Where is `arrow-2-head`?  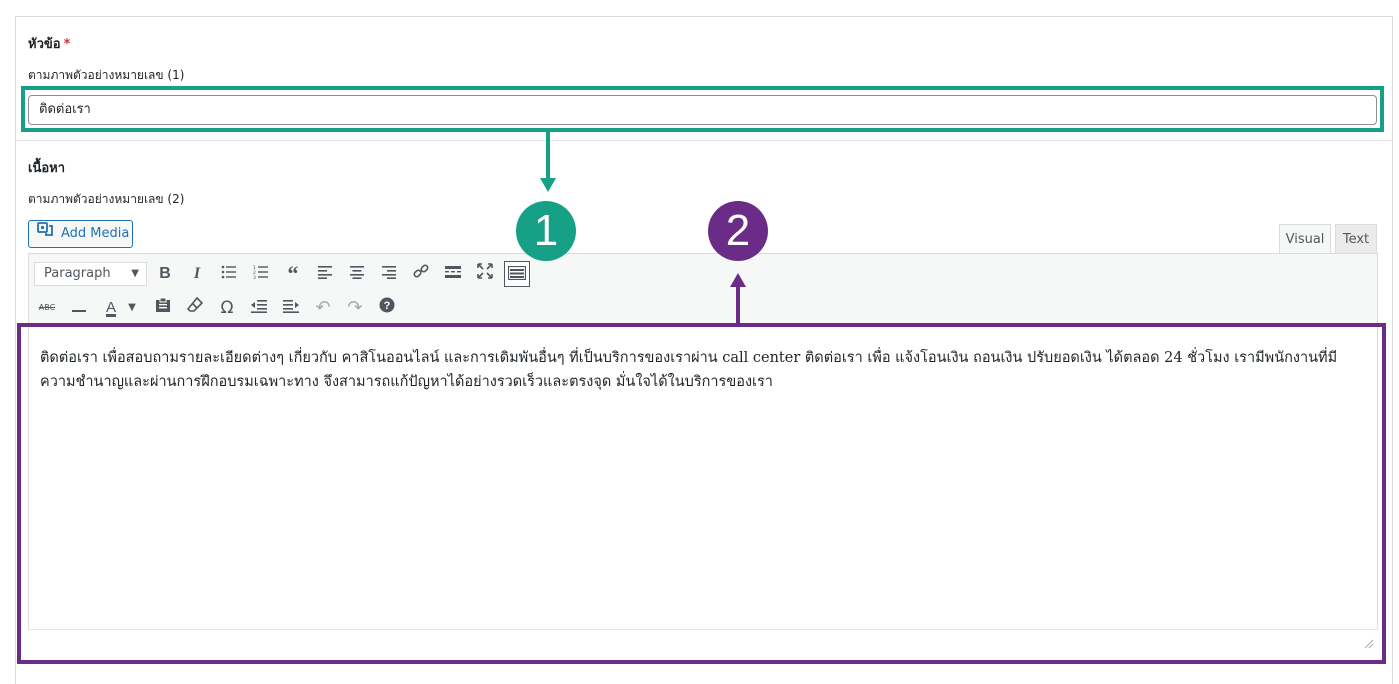
arrow-2-head is located at coordinates (738, 280).